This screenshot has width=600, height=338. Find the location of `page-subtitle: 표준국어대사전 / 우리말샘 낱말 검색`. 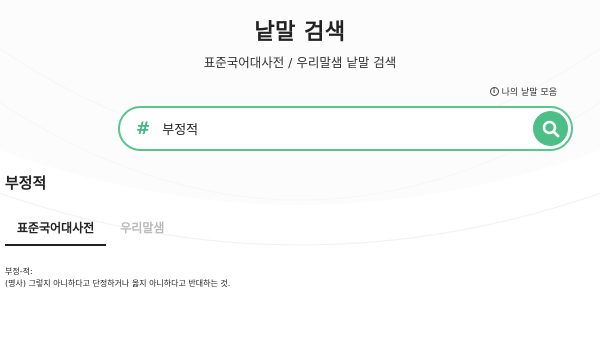

page-subtitle: 표준국어대사전 / 우리말샘 낱말 검색 is located at coordinates (300, 62).